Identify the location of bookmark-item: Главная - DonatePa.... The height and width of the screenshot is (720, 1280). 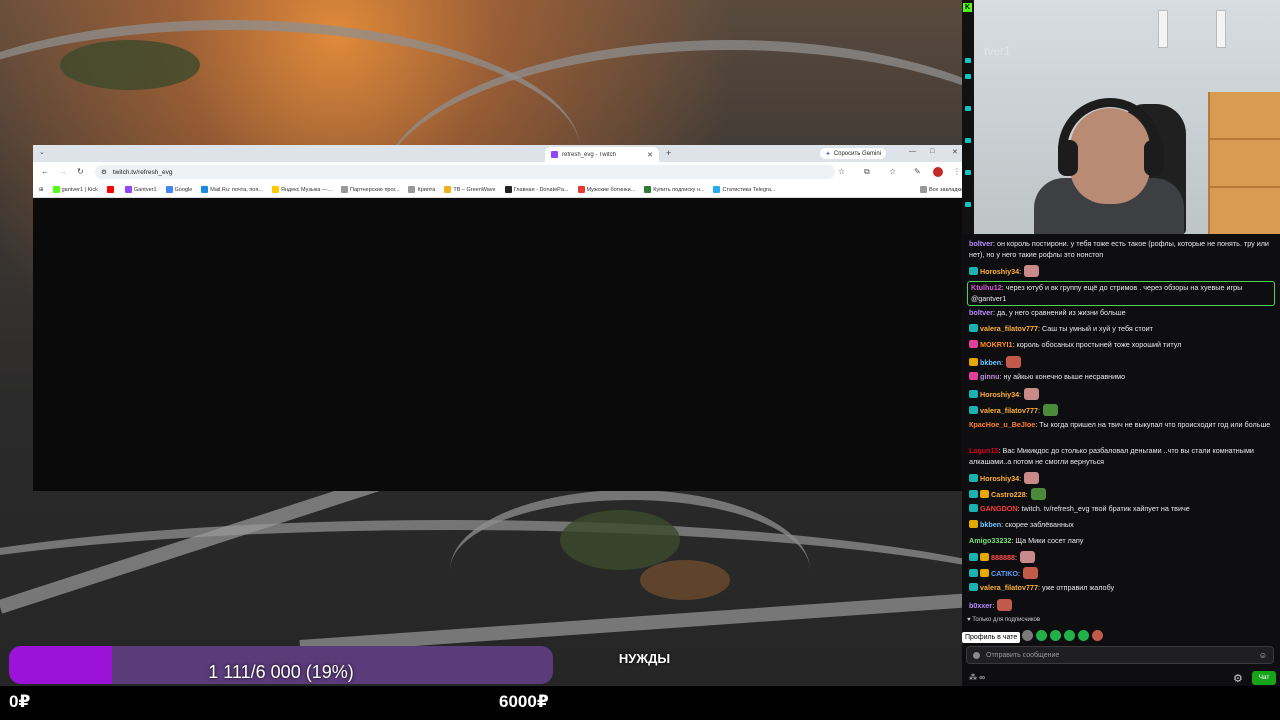
(536, 189).